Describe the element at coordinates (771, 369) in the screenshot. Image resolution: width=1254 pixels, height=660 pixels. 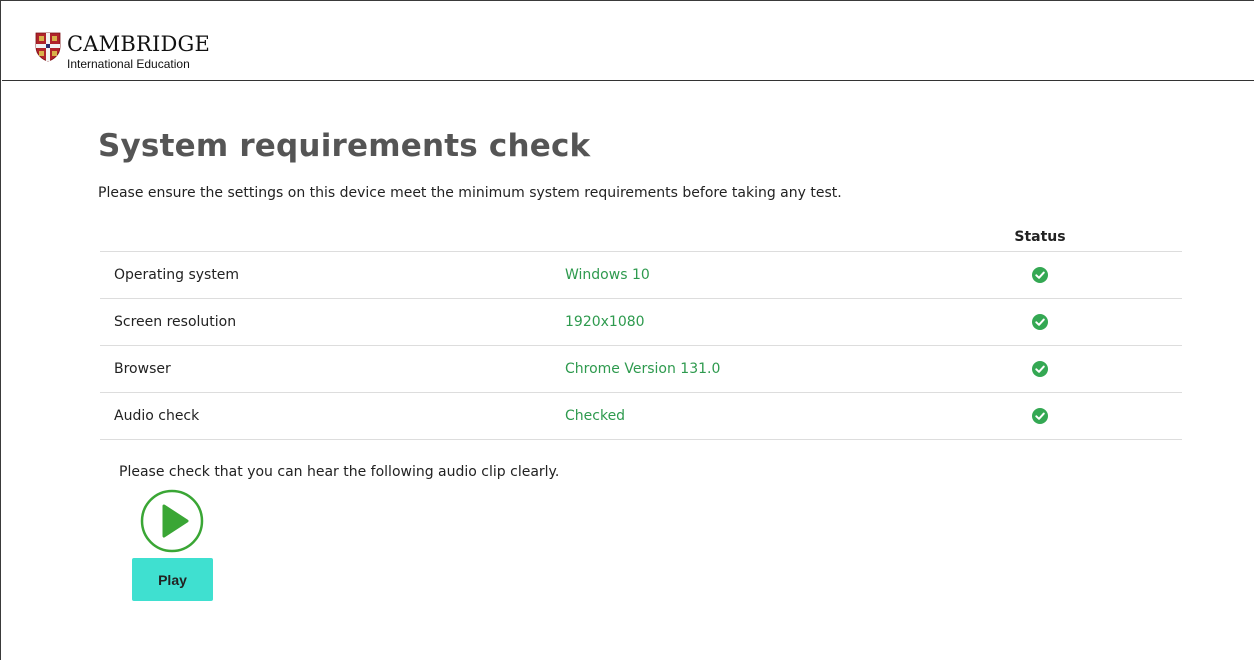
I see `row-value: Chrome Version 131.0` at that location.